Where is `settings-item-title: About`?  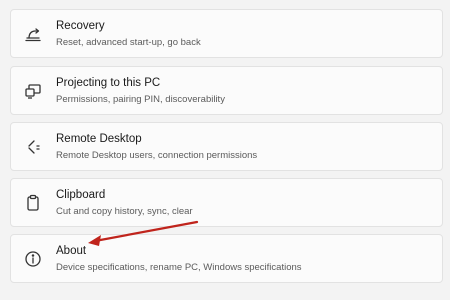 settings-item-title: About is located at coordinates (71, 251).